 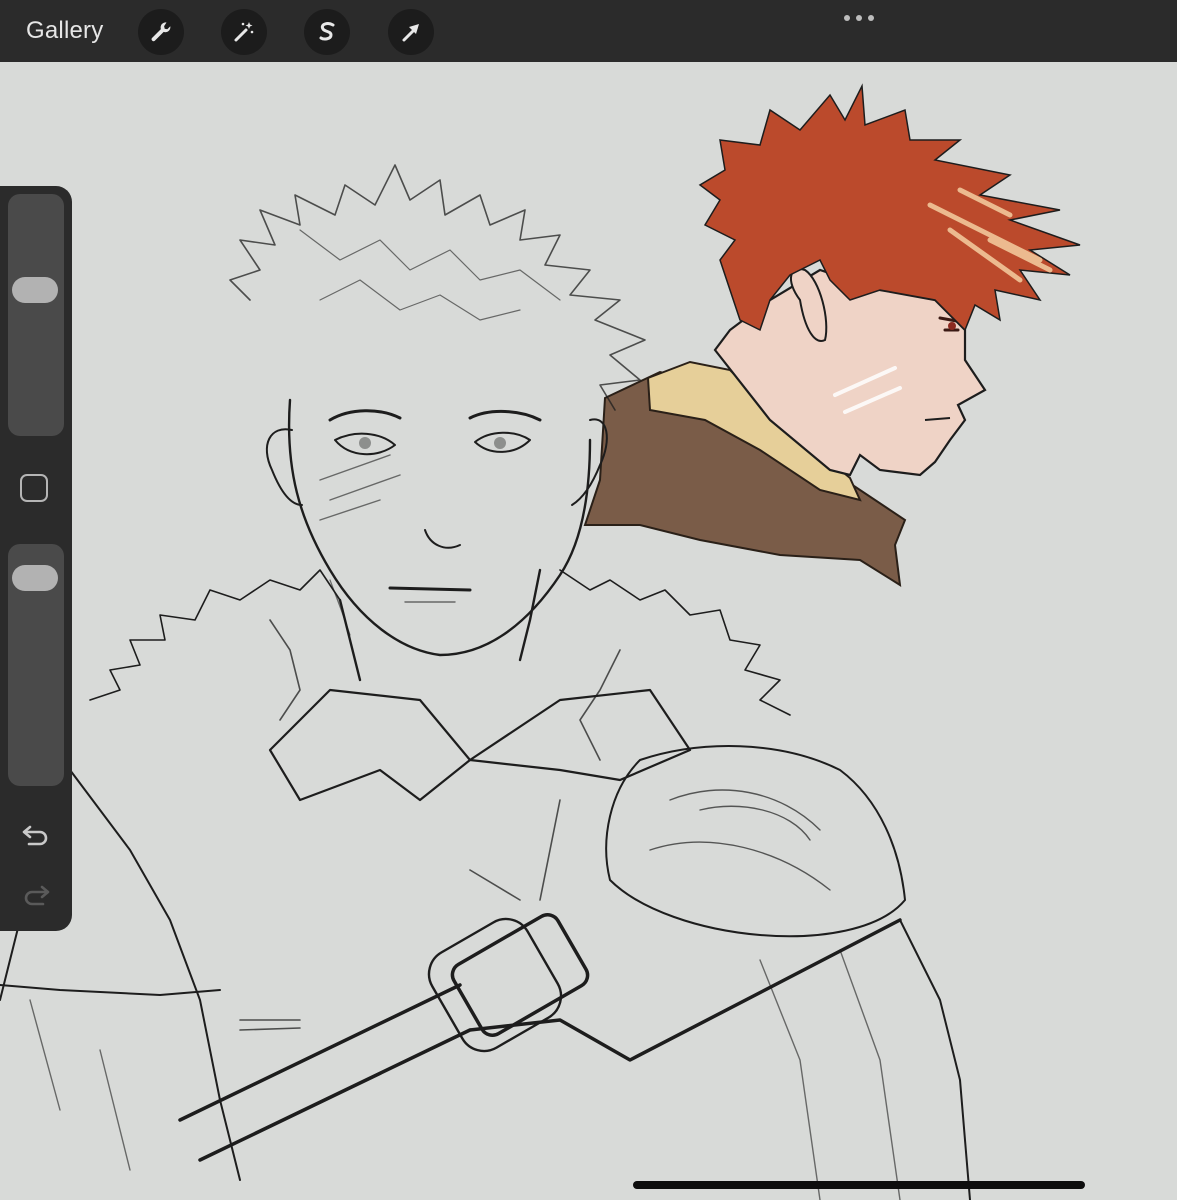 I want to click on selection-s-icon, so click(x=327, y=31).